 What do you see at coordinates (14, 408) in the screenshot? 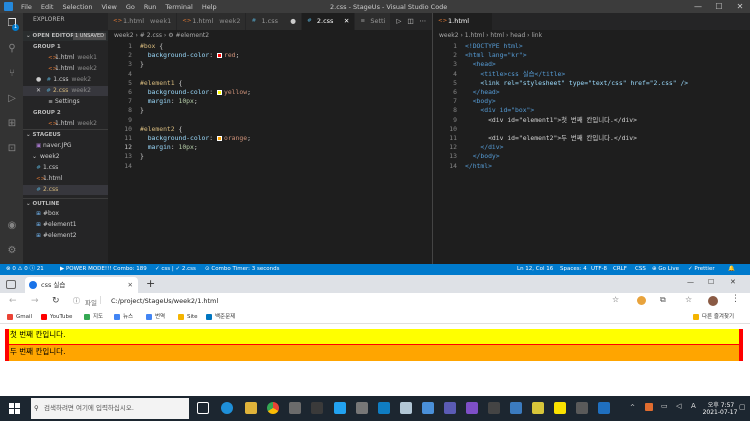
I see `start-button-icon` at bounding box center [14, 408].